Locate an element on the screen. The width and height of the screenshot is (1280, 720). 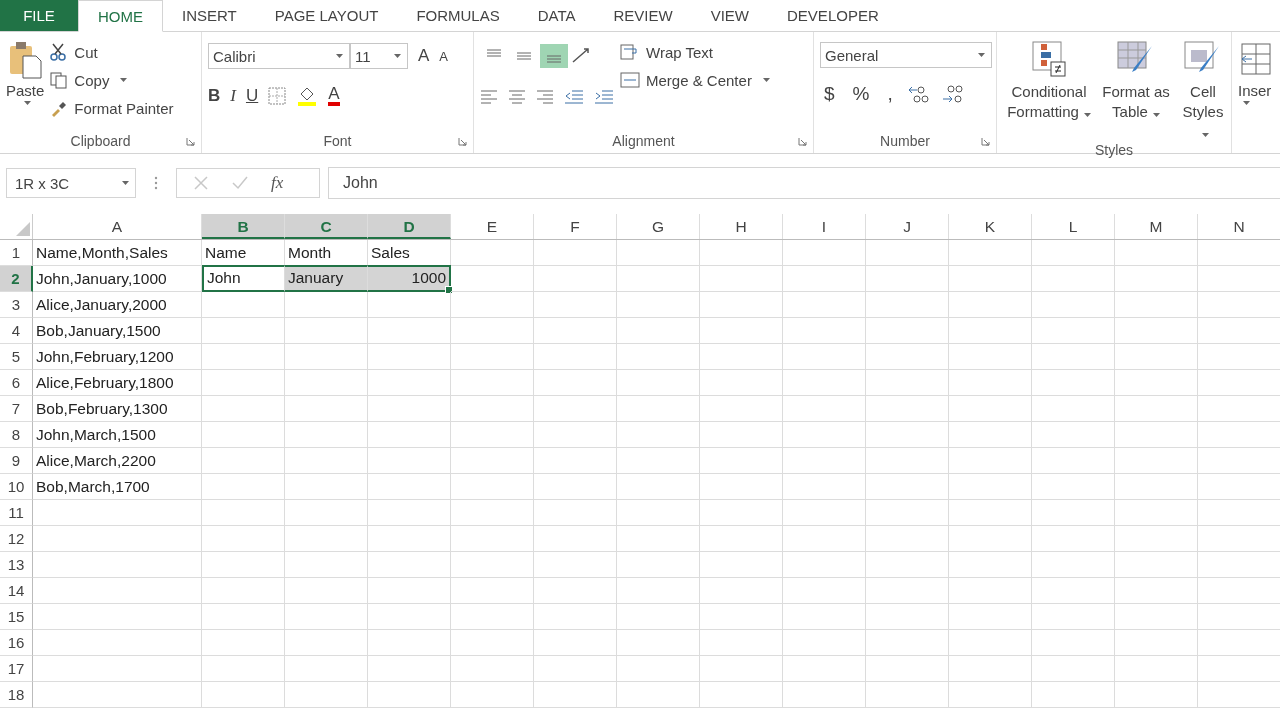
cut-button: Cut is located at coordinates (112, 52).